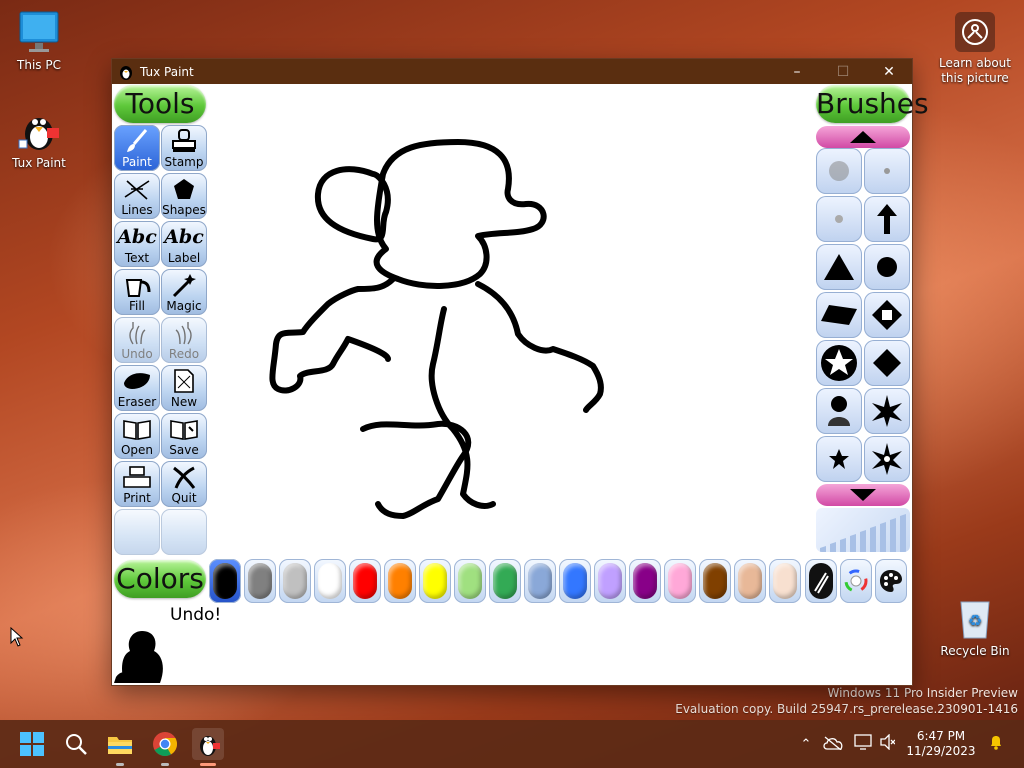 This screenshot has height=768, width=1024. I want to click on tool-lines-button: Lines, so click(137, 196).